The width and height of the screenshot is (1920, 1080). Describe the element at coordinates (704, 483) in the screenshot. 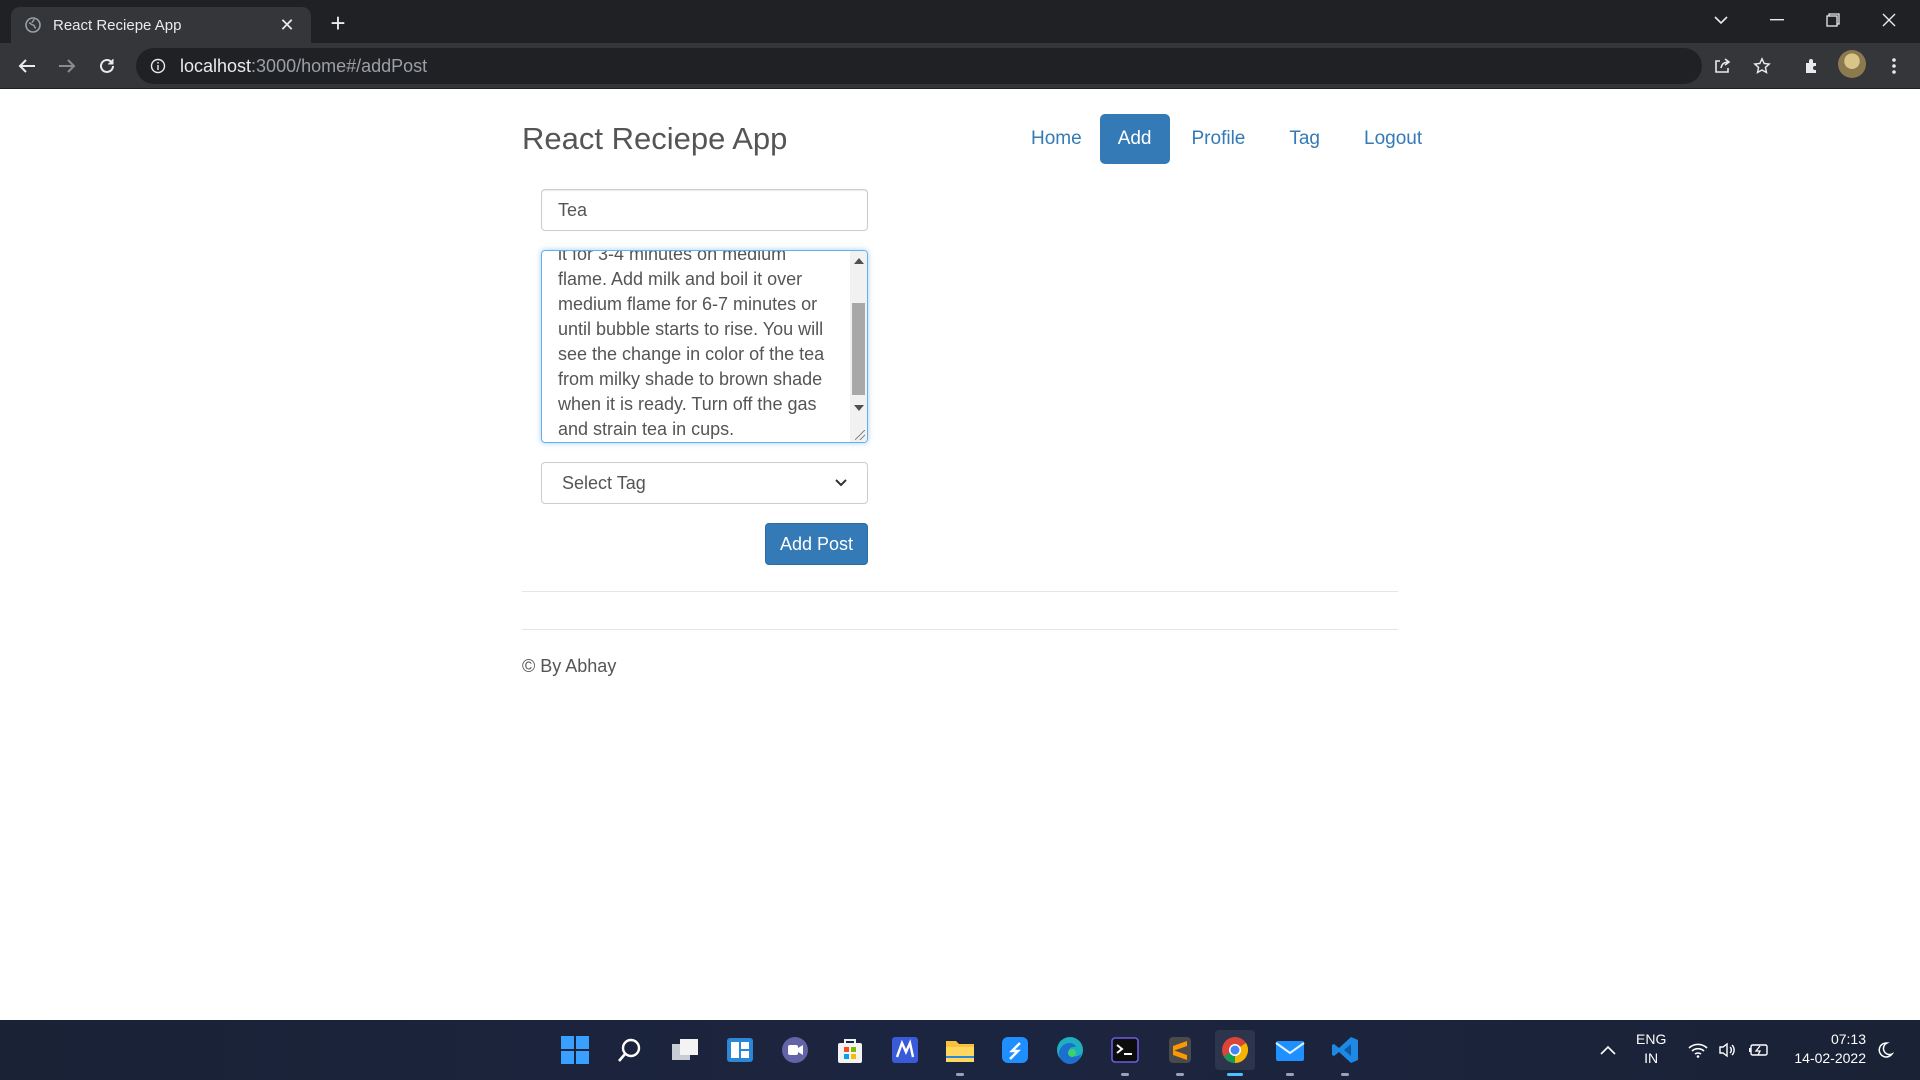

I see `tag-select: Select Tag` at that location.